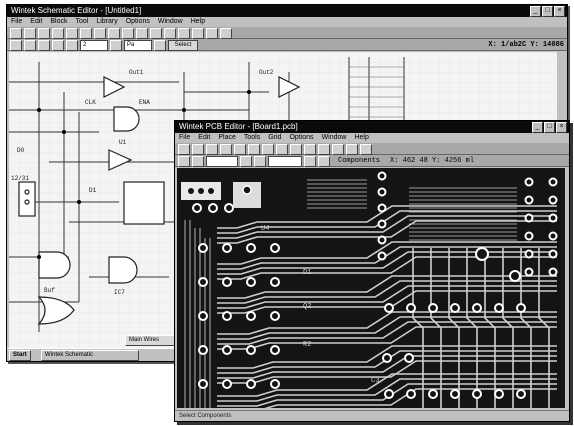 Image resolution: width=574 pixels, height=426 pixels. What do you see at coordinates (144, 102) in the screenshot?
I see `net-label: ENA` at bounding box center [144, 102].